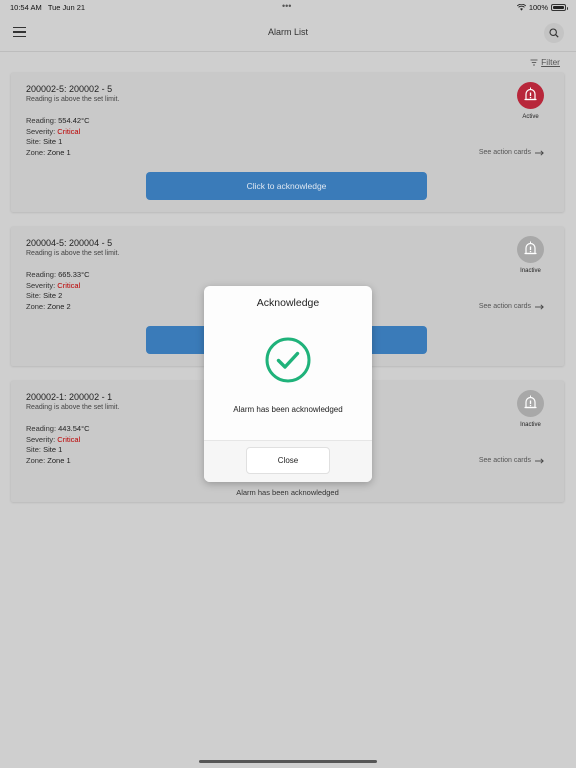  I want to click on search-icon, so click(554, 33).